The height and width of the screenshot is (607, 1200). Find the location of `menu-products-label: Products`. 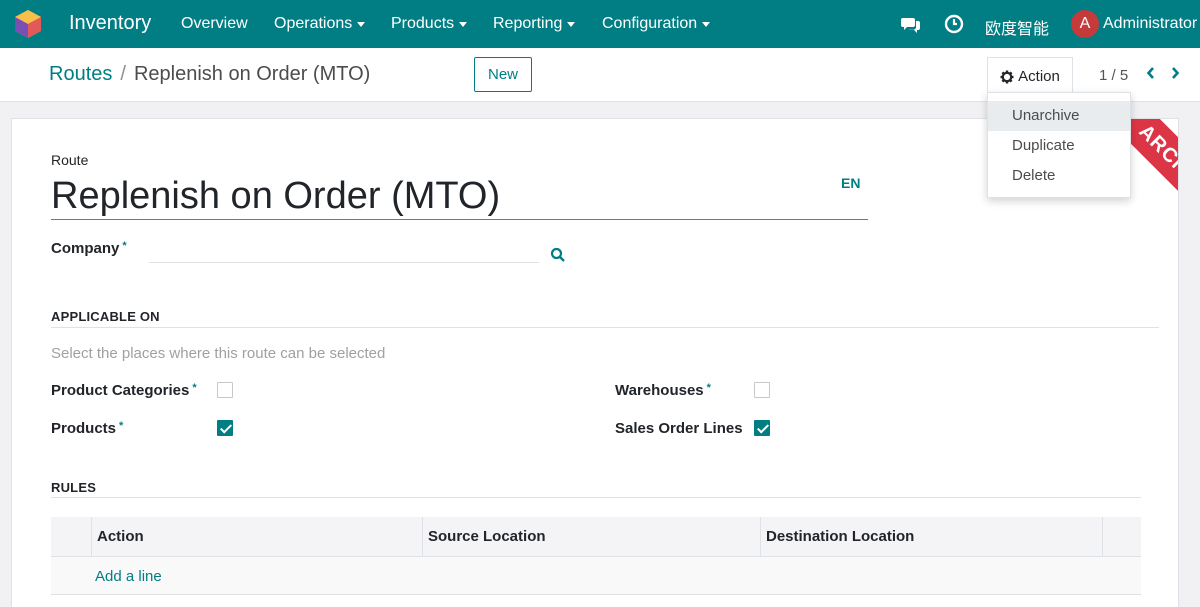

menu-products-label: Products is located at coordinates (423, 23).